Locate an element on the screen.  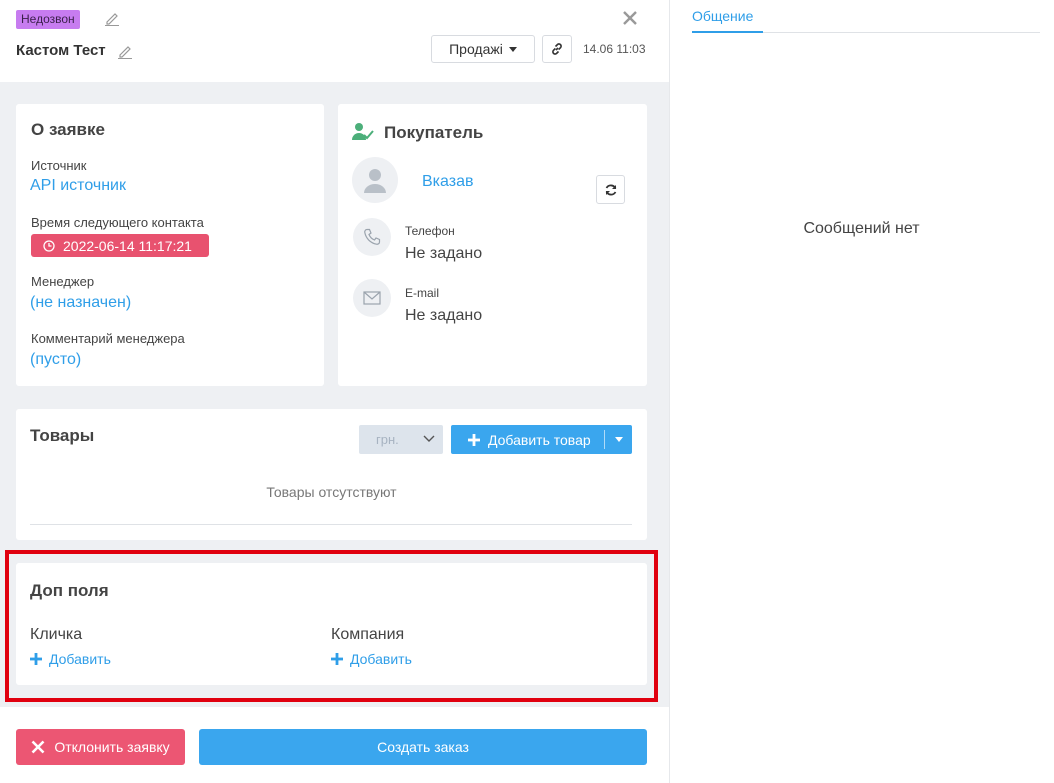
highlight-box is located at coordinates (331, 626).